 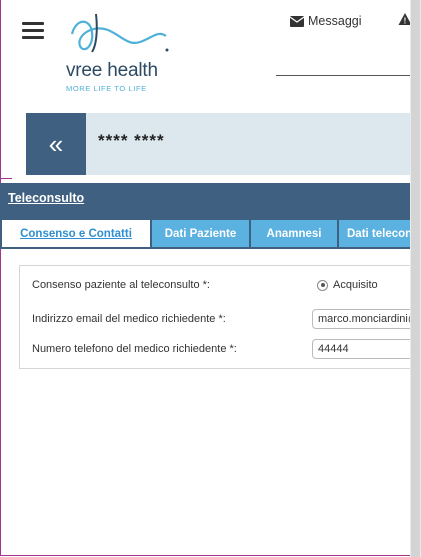 What do you see at coordinates (379, 233) in the screenshot?
I see `tab-dati-teleconsulto: Dati telecons` at bounding box center [379, 233].